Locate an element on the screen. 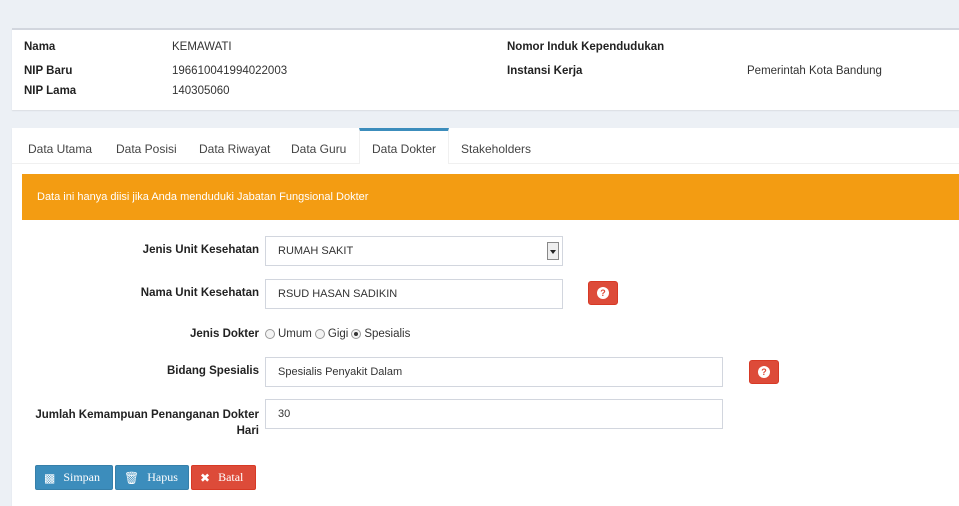 The image size is (959, 506). radio-spesialis-label: Spesialis is located at coordinates (387, 334).